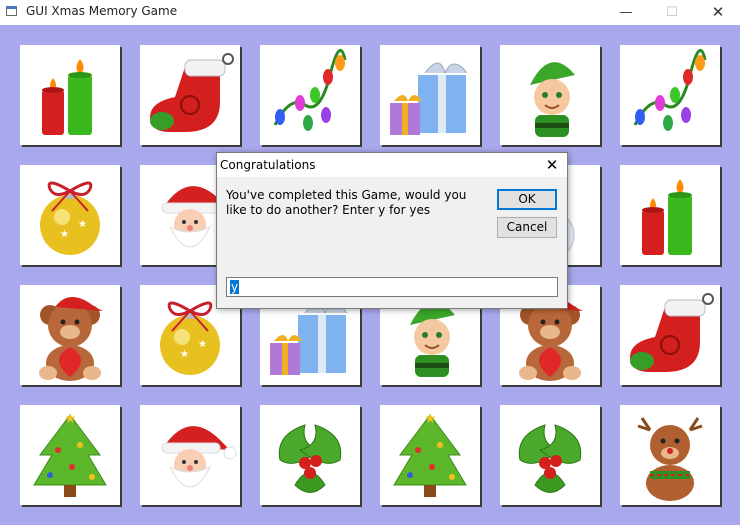 The width and height of the screenshot is (740, 525). Describe the element at coordinates (235, 287) in the screenshot. I see `answer-input-value: y` at that location.